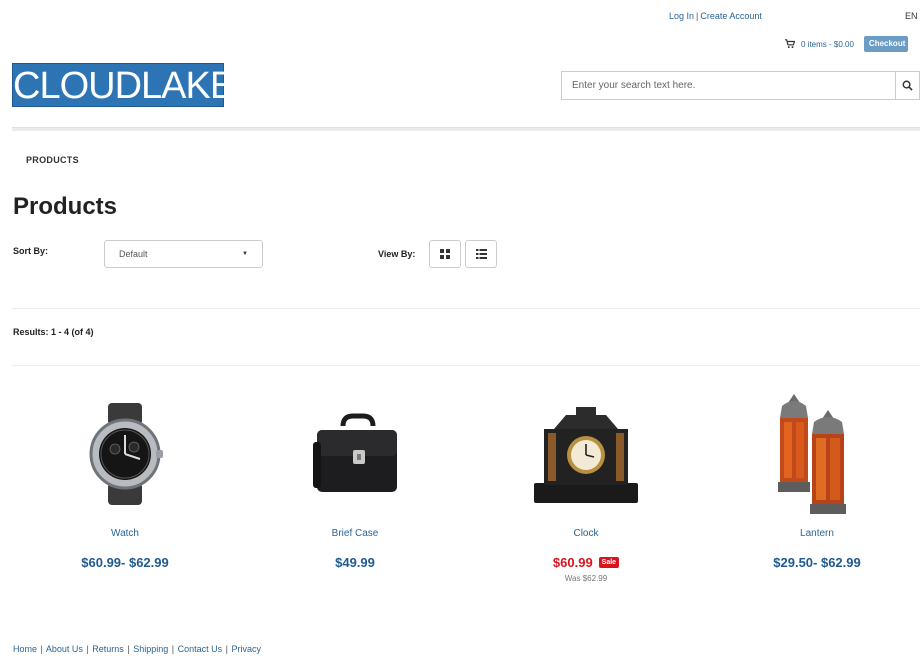 This screenshot has height=656, width=920. I want to click on sale-price: $60.99, so click(572, 562).